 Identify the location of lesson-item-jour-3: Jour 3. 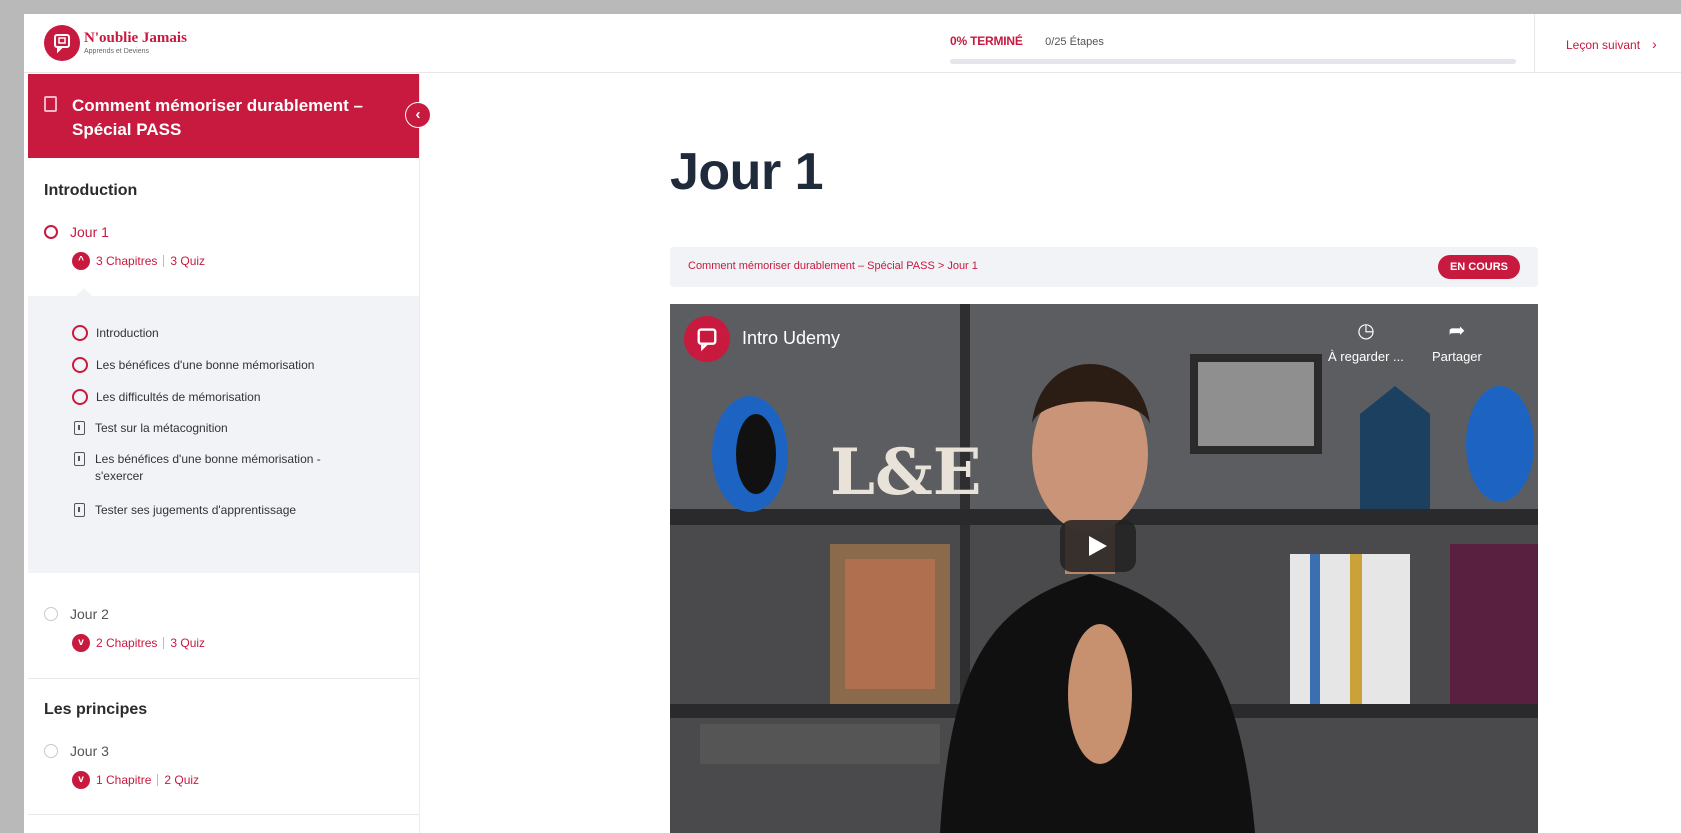
(76, 751).